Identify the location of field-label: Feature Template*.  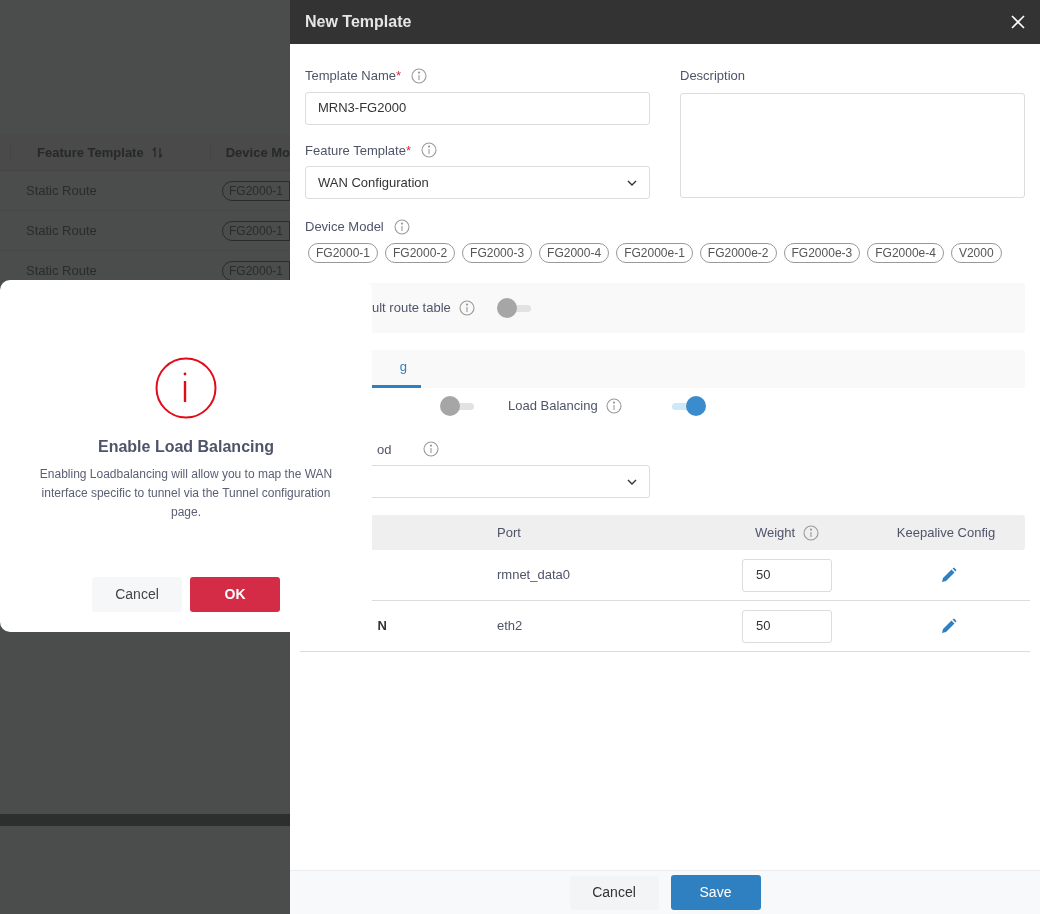
(358, 150).